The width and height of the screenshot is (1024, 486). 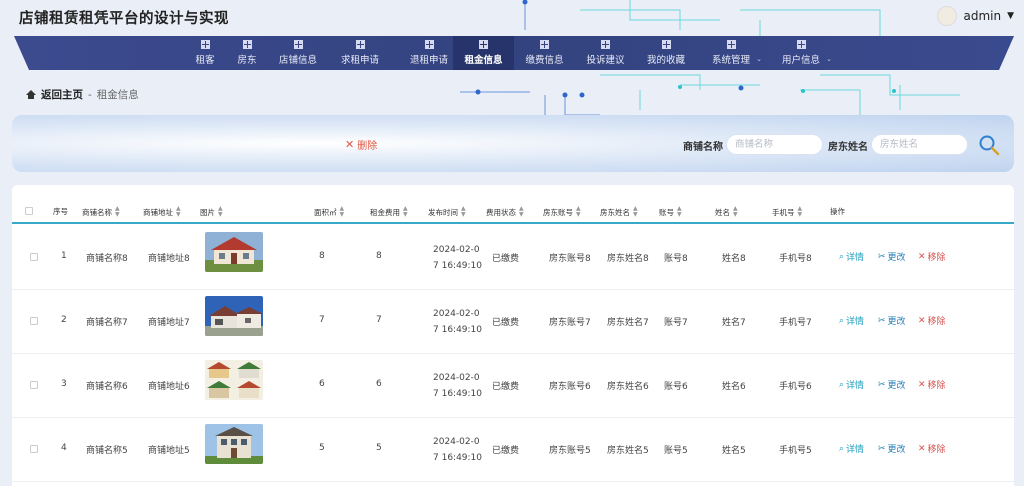 I want to click on nav-item: 求租申请, so click(x=360, y=53).